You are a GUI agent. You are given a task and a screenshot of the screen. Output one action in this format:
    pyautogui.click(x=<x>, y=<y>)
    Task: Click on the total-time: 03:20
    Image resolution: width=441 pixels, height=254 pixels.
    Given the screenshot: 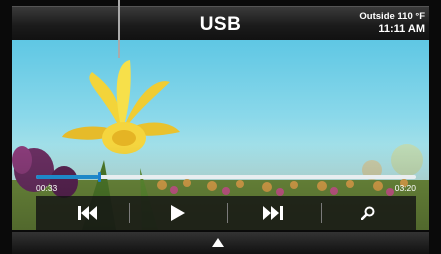 What is the action you would take?
    pyautogui.click(x=405, y=188)
    